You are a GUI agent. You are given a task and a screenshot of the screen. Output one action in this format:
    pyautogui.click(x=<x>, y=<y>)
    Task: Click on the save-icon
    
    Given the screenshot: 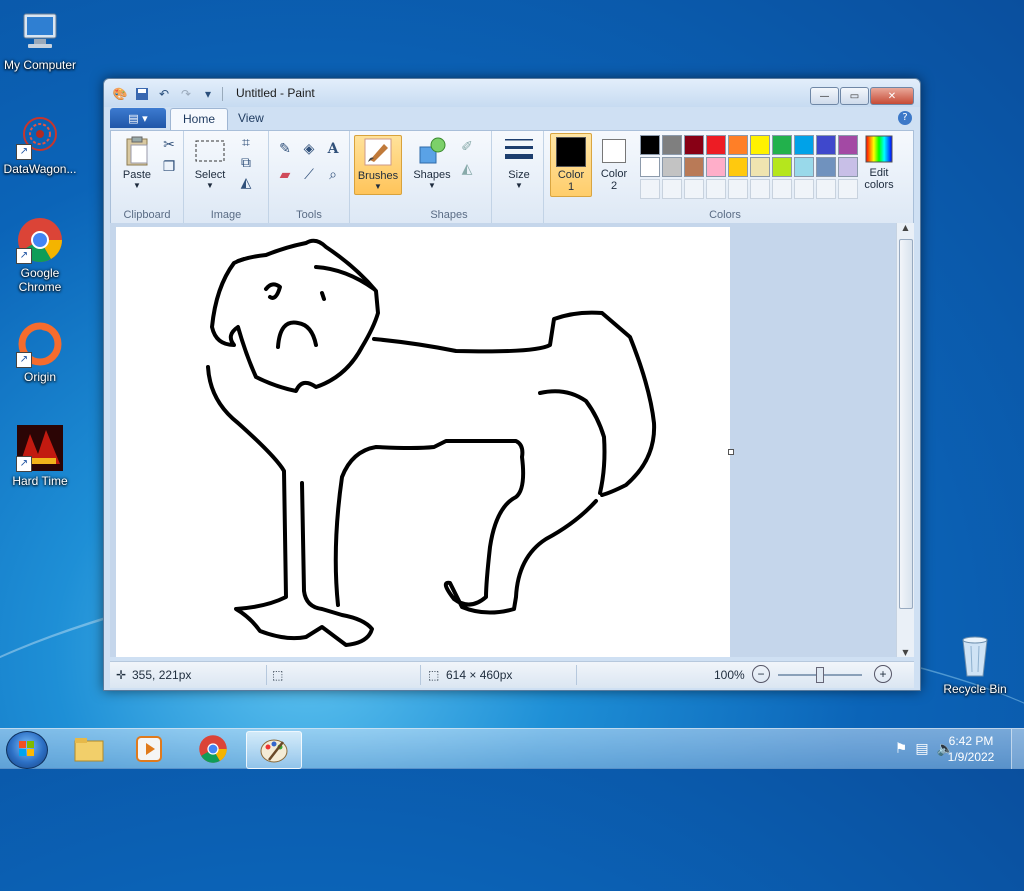 What is the action you would take?
    pyautogui.click(x=142, y=94)
    